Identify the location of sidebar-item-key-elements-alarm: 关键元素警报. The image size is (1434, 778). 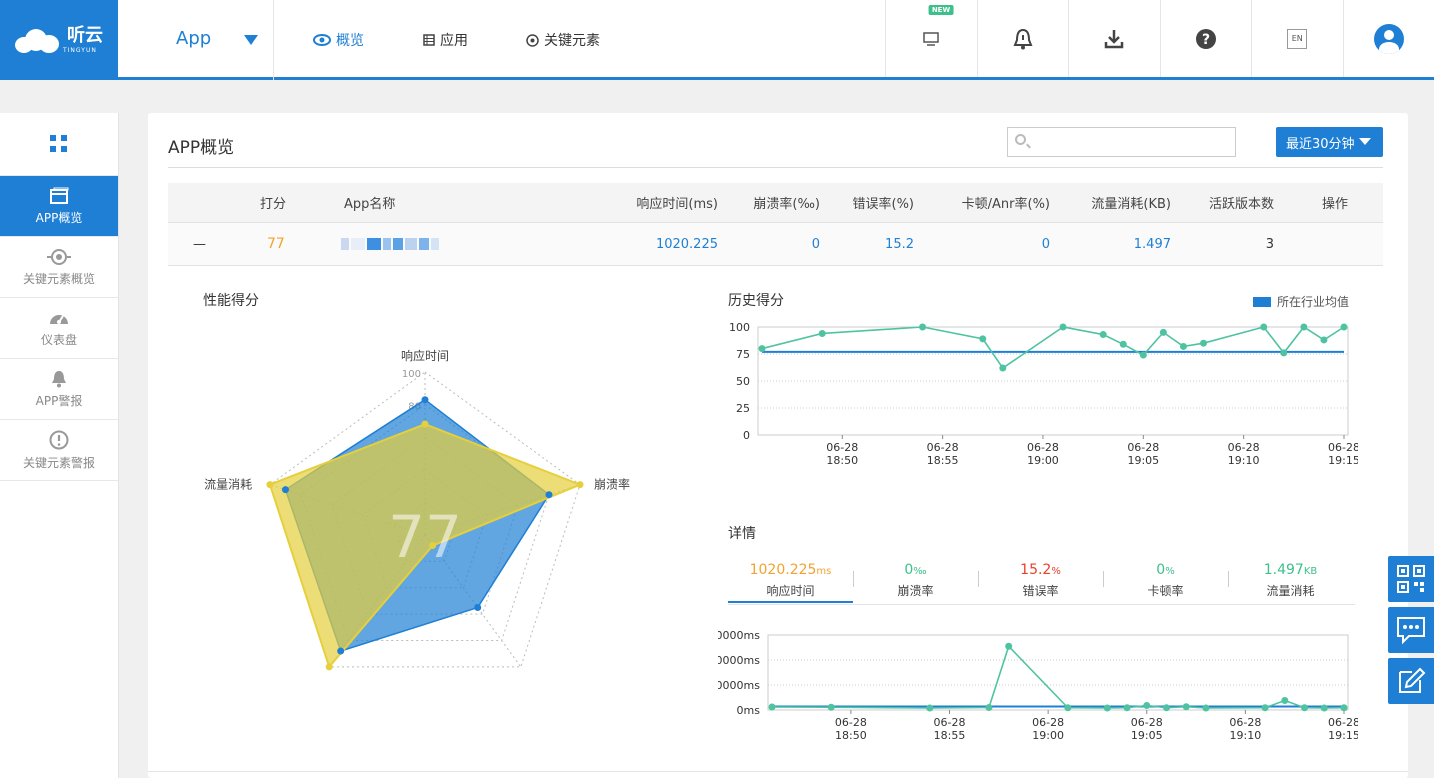
(59, 449).